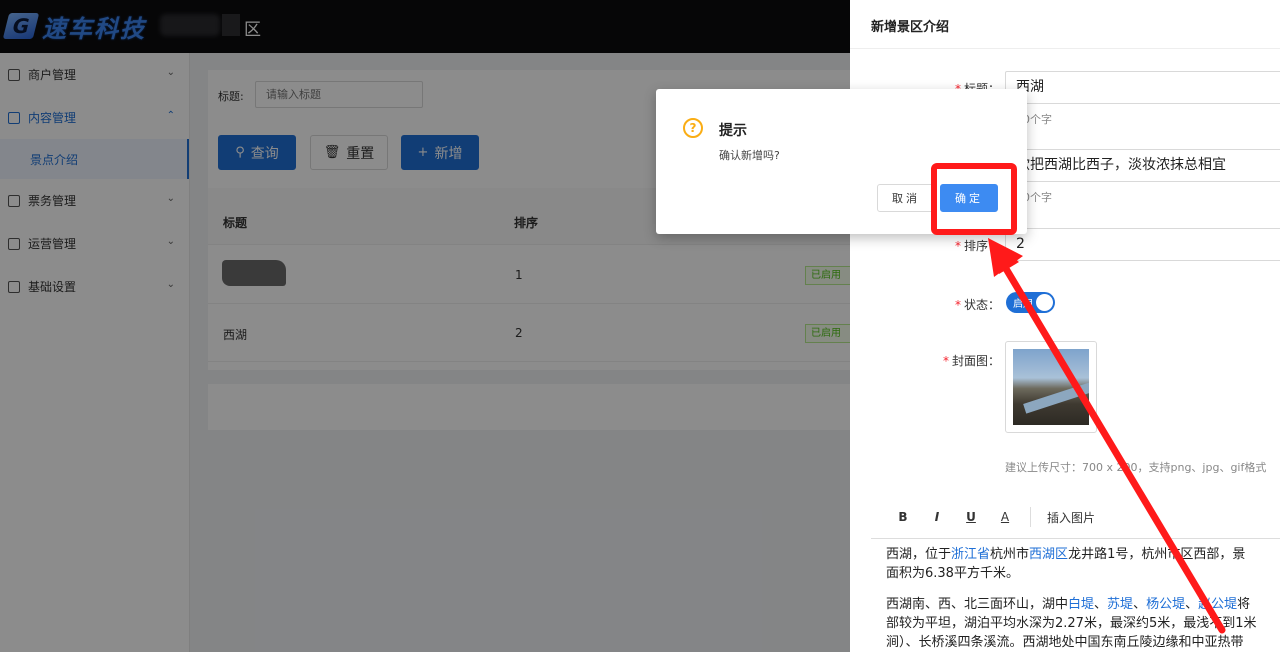 The width and height of the screenshot is (1280, 652). I want to click on dialog-message: 确认新增吗?, so click(749, 155).